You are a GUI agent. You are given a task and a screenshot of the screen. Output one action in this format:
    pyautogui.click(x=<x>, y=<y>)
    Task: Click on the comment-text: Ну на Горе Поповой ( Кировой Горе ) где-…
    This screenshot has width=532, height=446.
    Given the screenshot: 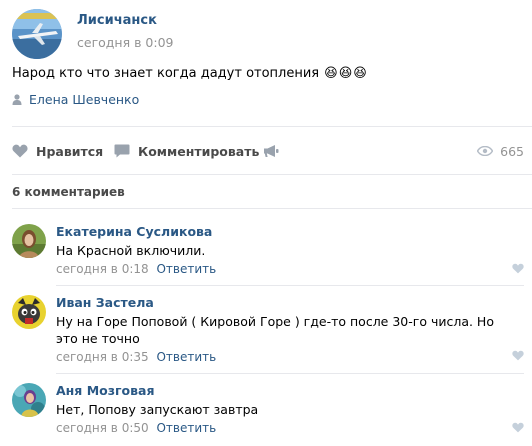 What is the action you would take?
    pyautogui.click(x=275, y=330)
    